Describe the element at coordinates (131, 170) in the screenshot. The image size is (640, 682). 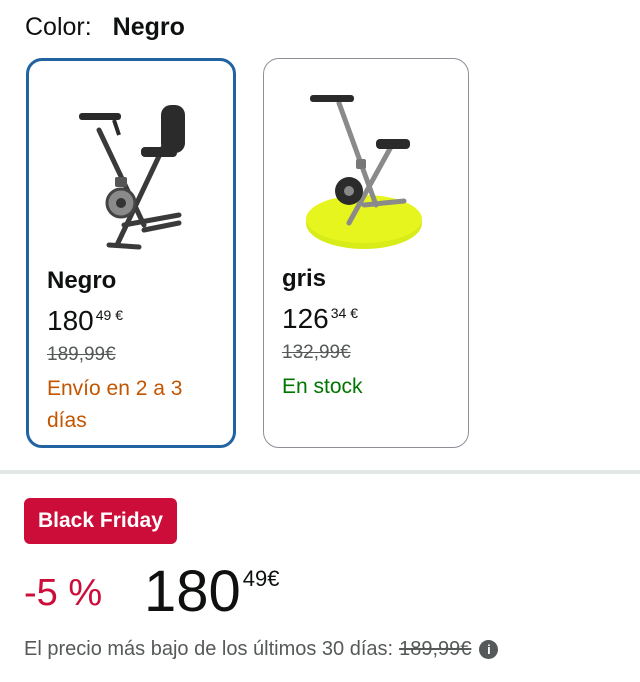
I see `product-image-black-bike` at that location.